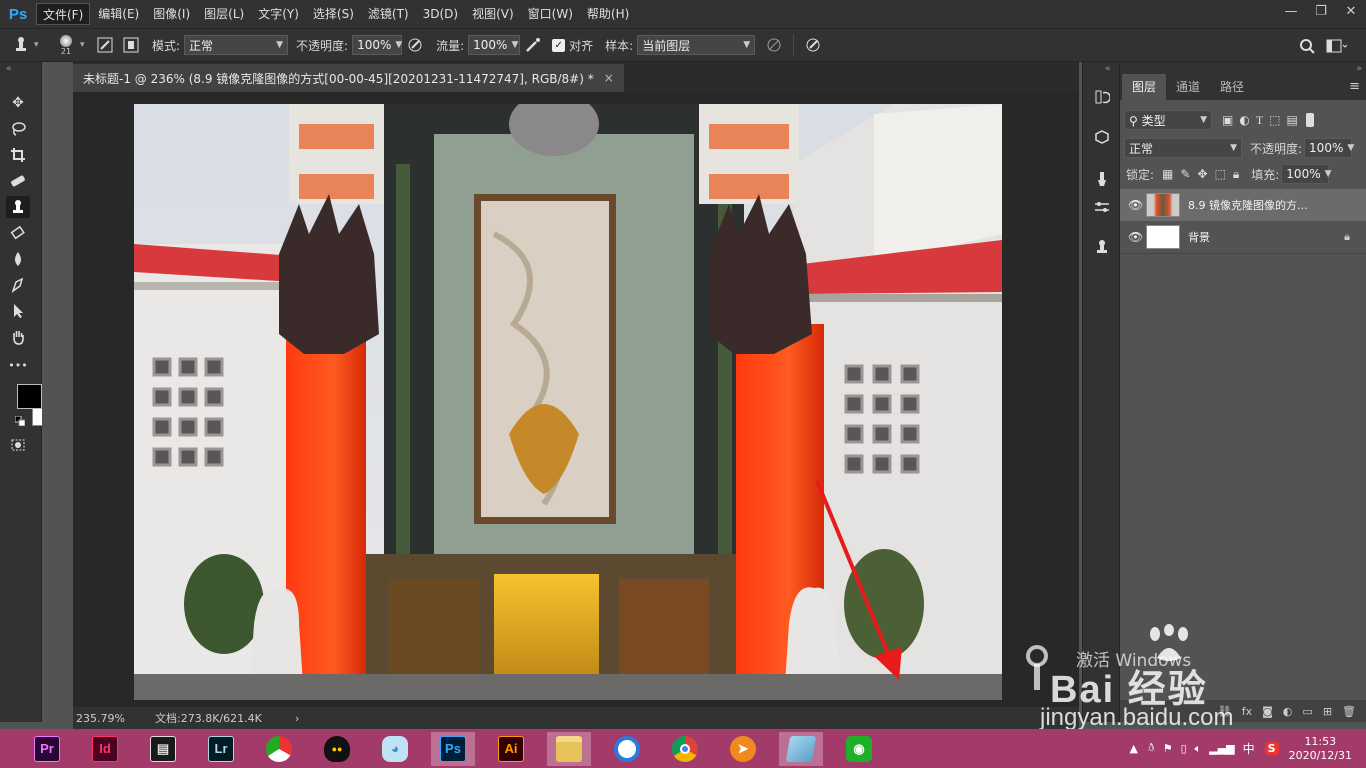  I want to click on clone-source-icon, so click(1102, 247).